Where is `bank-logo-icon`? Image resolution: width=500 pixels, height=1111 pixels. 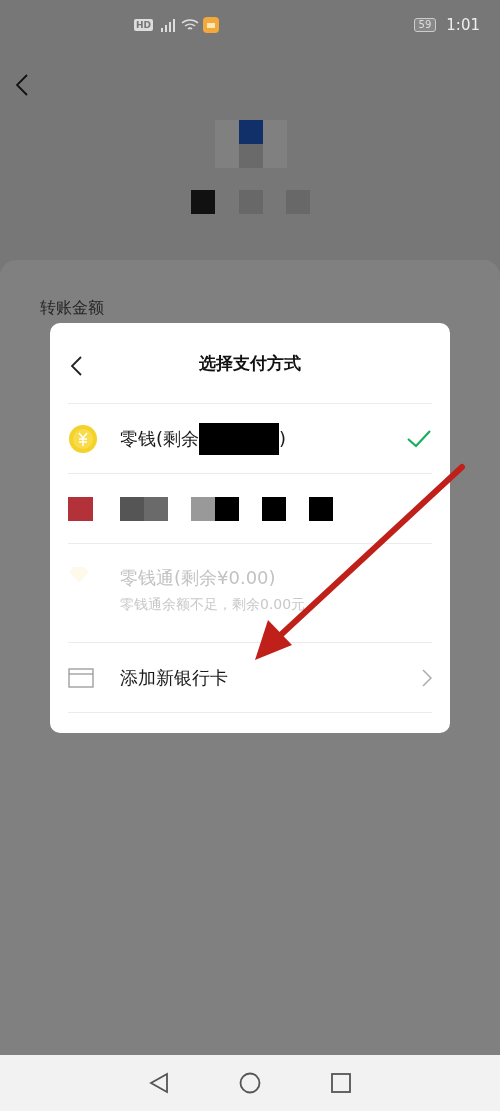 bank-logo-icon is located at coordinates (80, 508).